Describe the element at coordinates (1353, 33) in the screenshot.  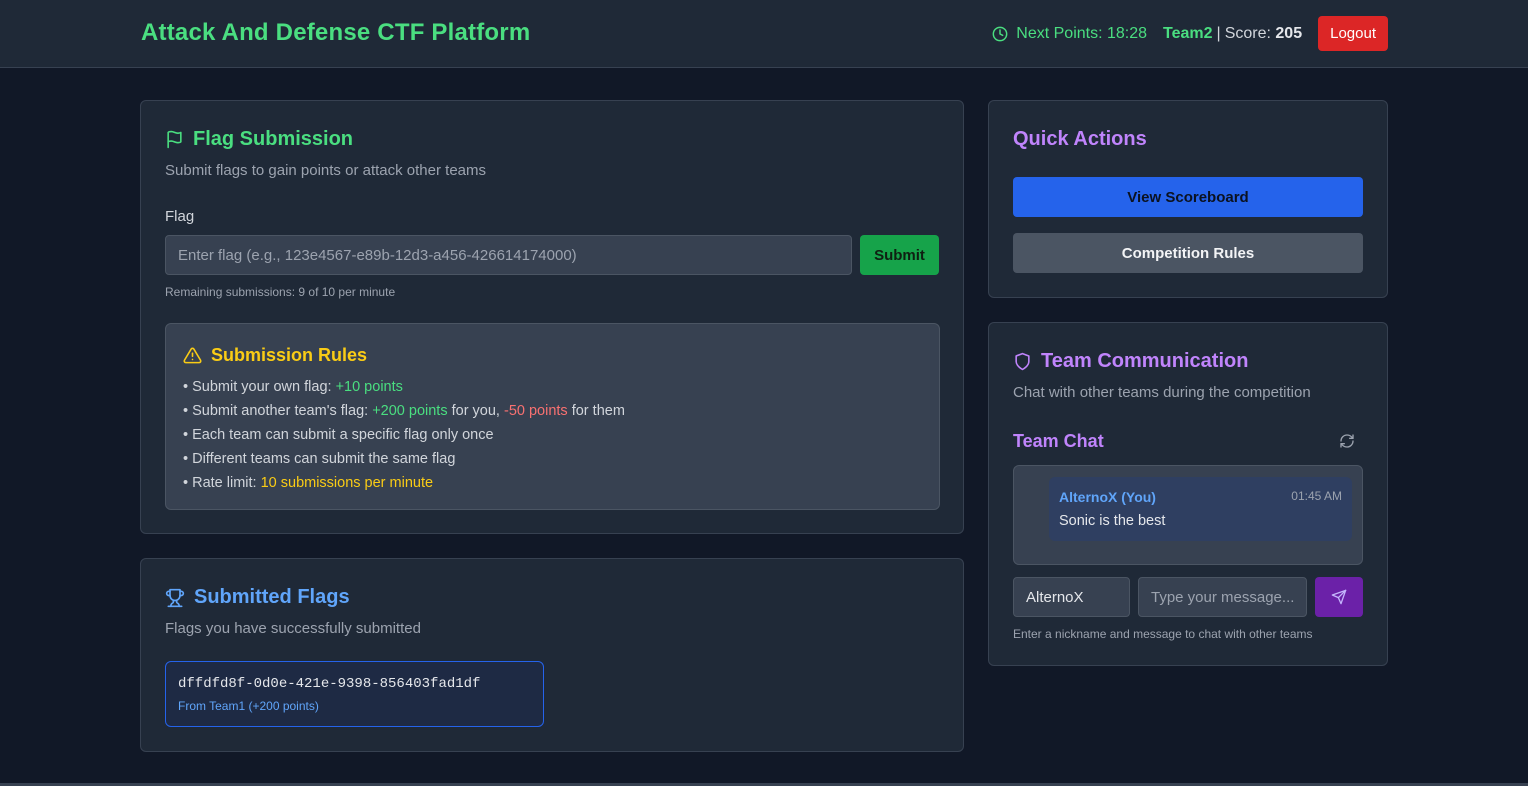
I see `logout-button: Logout` at that location.